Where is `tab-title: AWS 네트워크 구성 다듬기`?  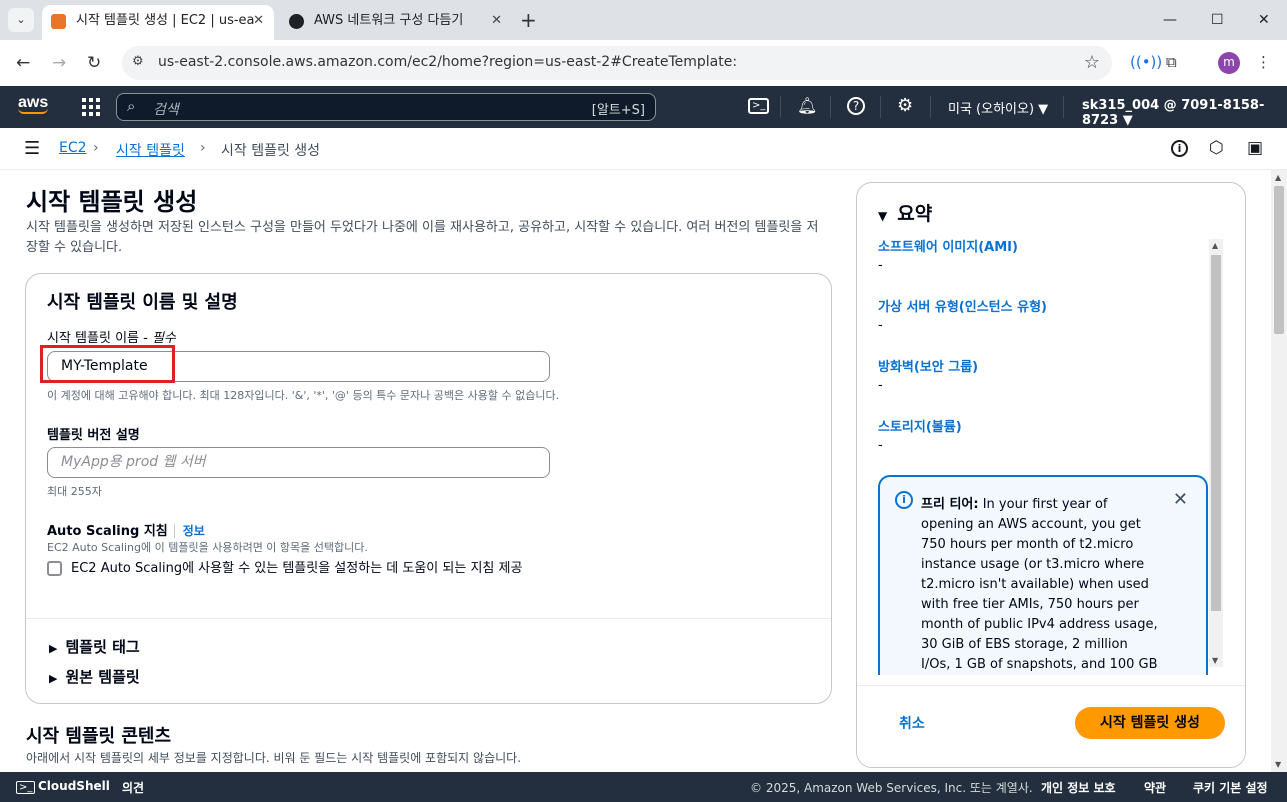 tab-title: AWS 네트워크 구성 다듬기 is located at coordinates (389, 20).